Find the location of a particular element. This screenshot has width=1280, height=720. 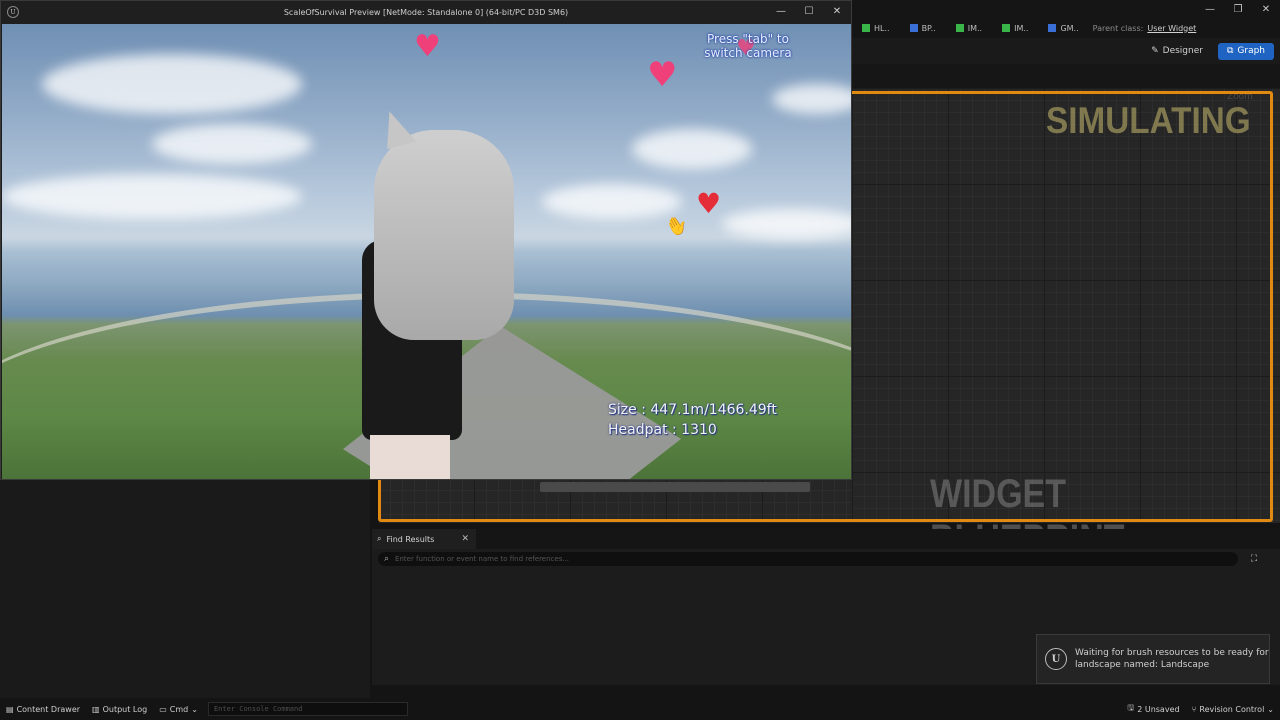

editor-window-controls: — ❐ ✕ is located at coordinates (1238, 9).